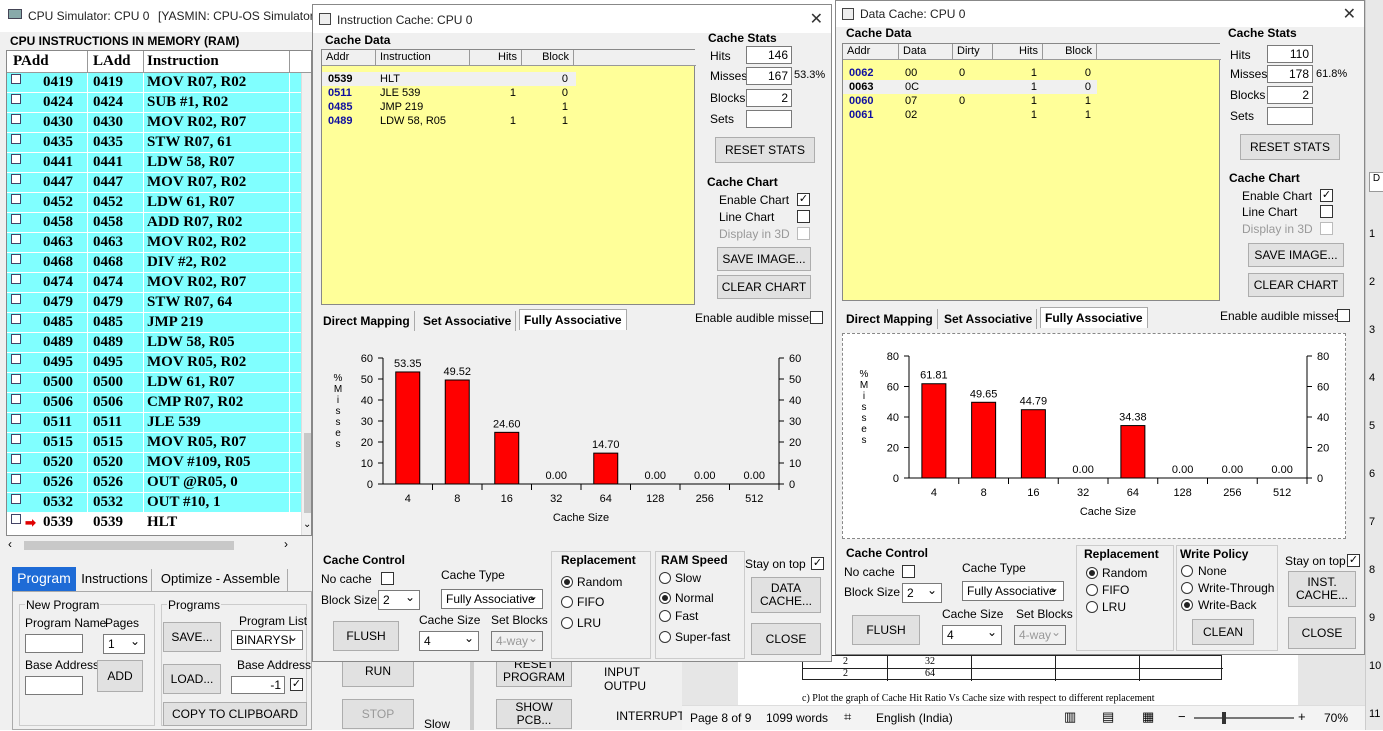  Describe the element at coordinates (154, 123) in the screenshot. I see `mem-row: 0430 0430 MOV R02, R07` at that location.